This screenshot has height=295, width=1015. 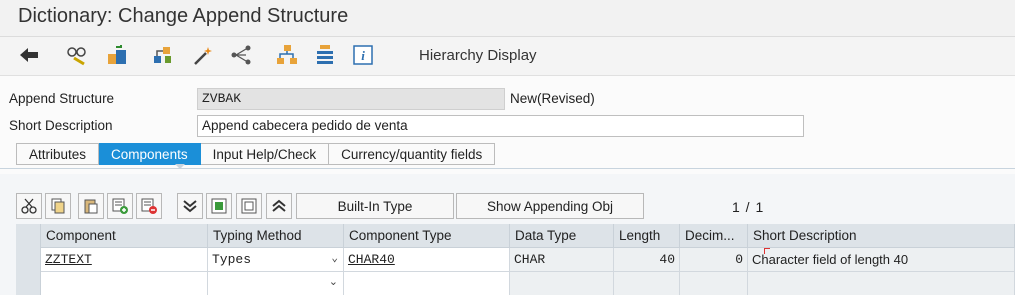 I want to click on expand-include-icon, so click(x=249, y=206).